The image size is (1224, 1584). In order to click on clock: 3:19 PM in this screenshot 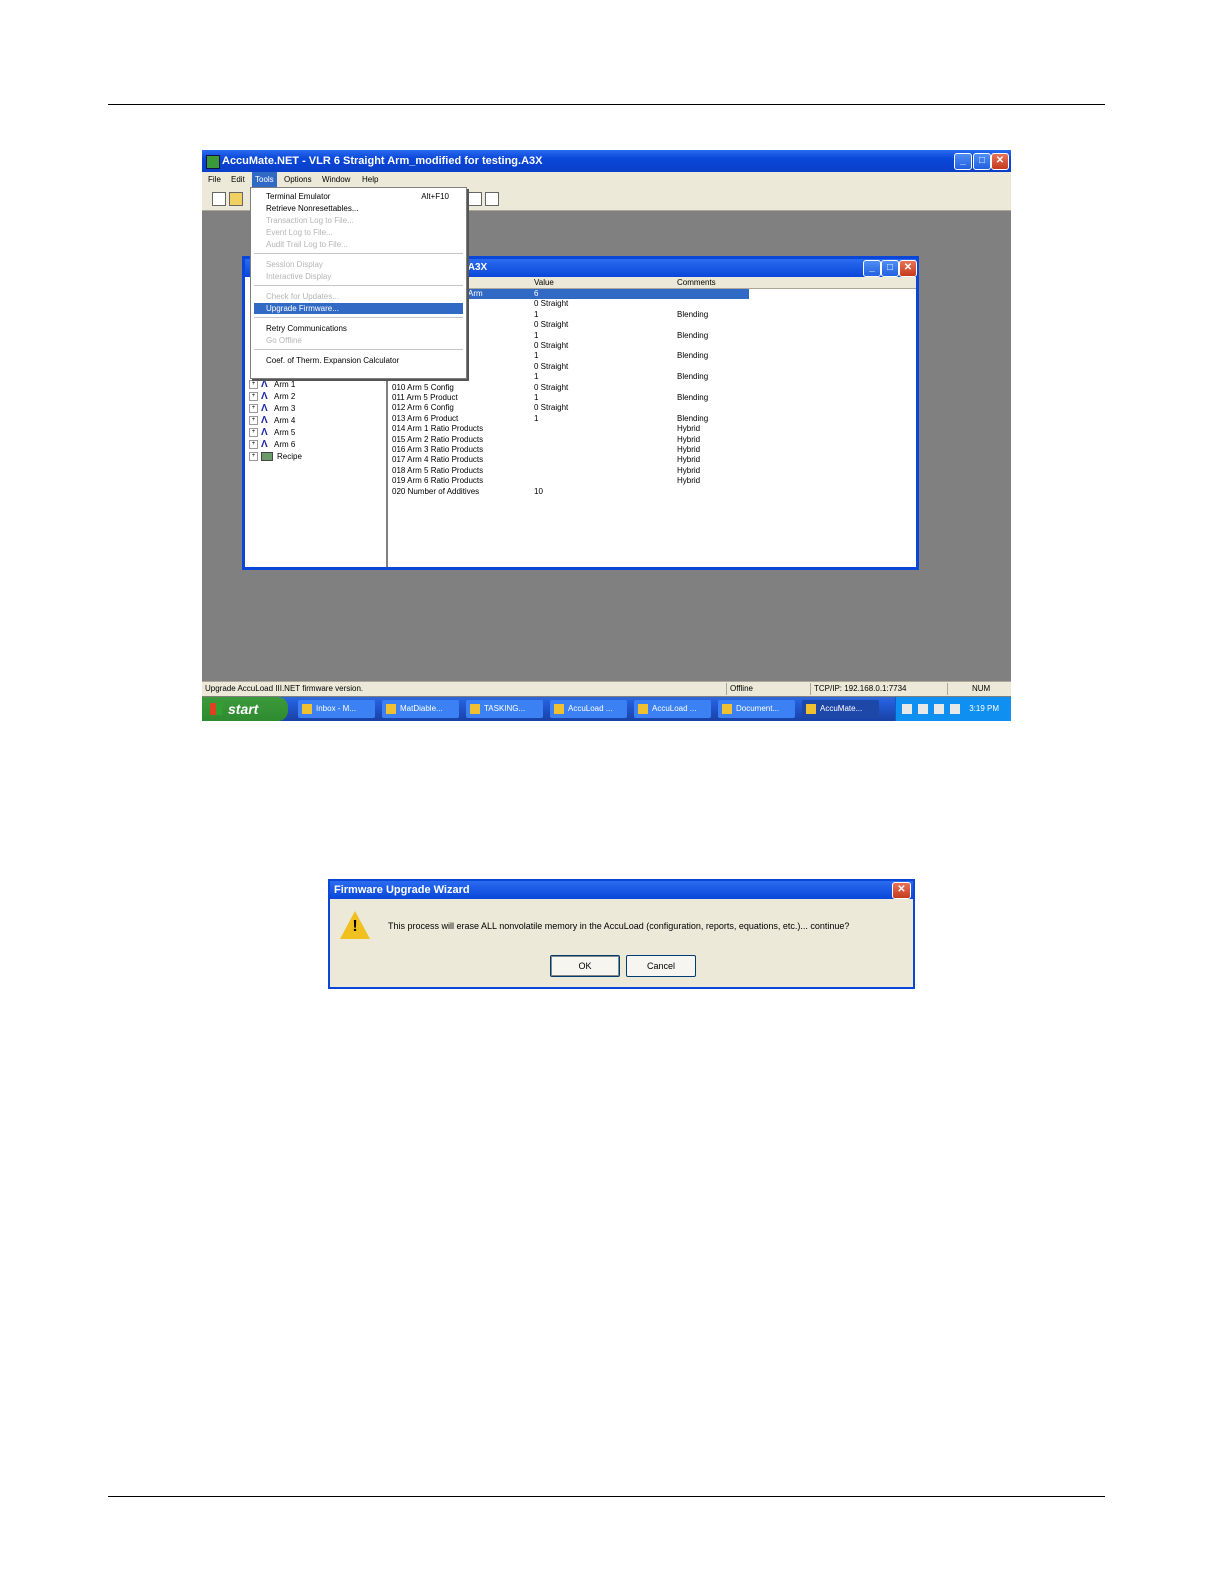, I will do `click(984, 709)`.